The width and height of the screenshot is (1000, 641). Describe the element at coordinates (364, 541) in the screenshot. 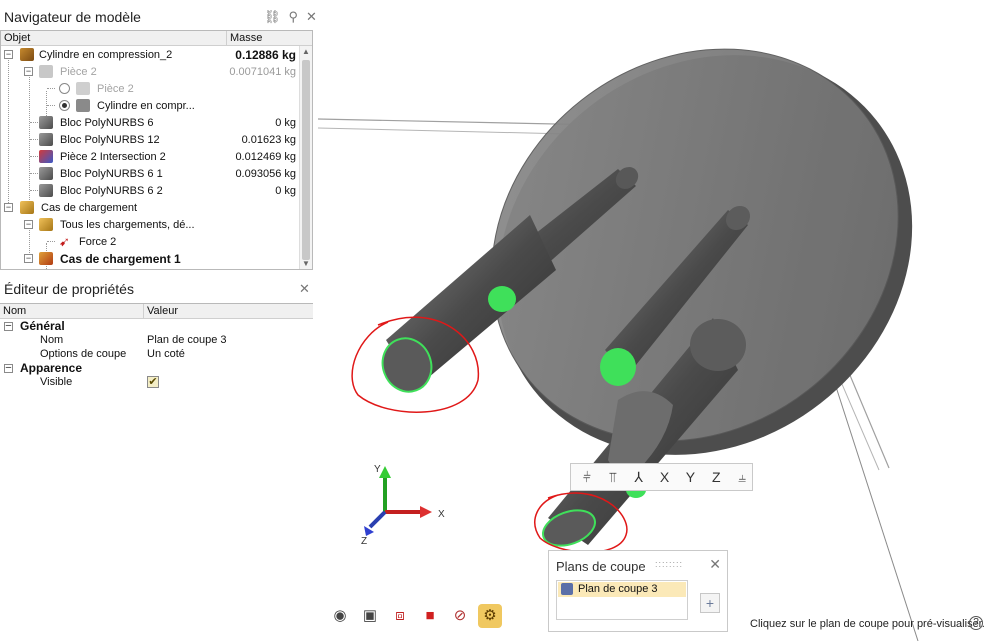

I see `axis-label-z: Z` at that location.